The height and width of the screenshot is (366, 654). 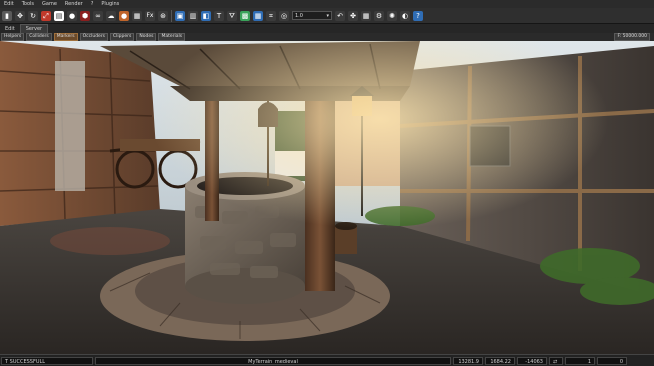 I want to click on menu-render: Render, so click(x=74, y=4).